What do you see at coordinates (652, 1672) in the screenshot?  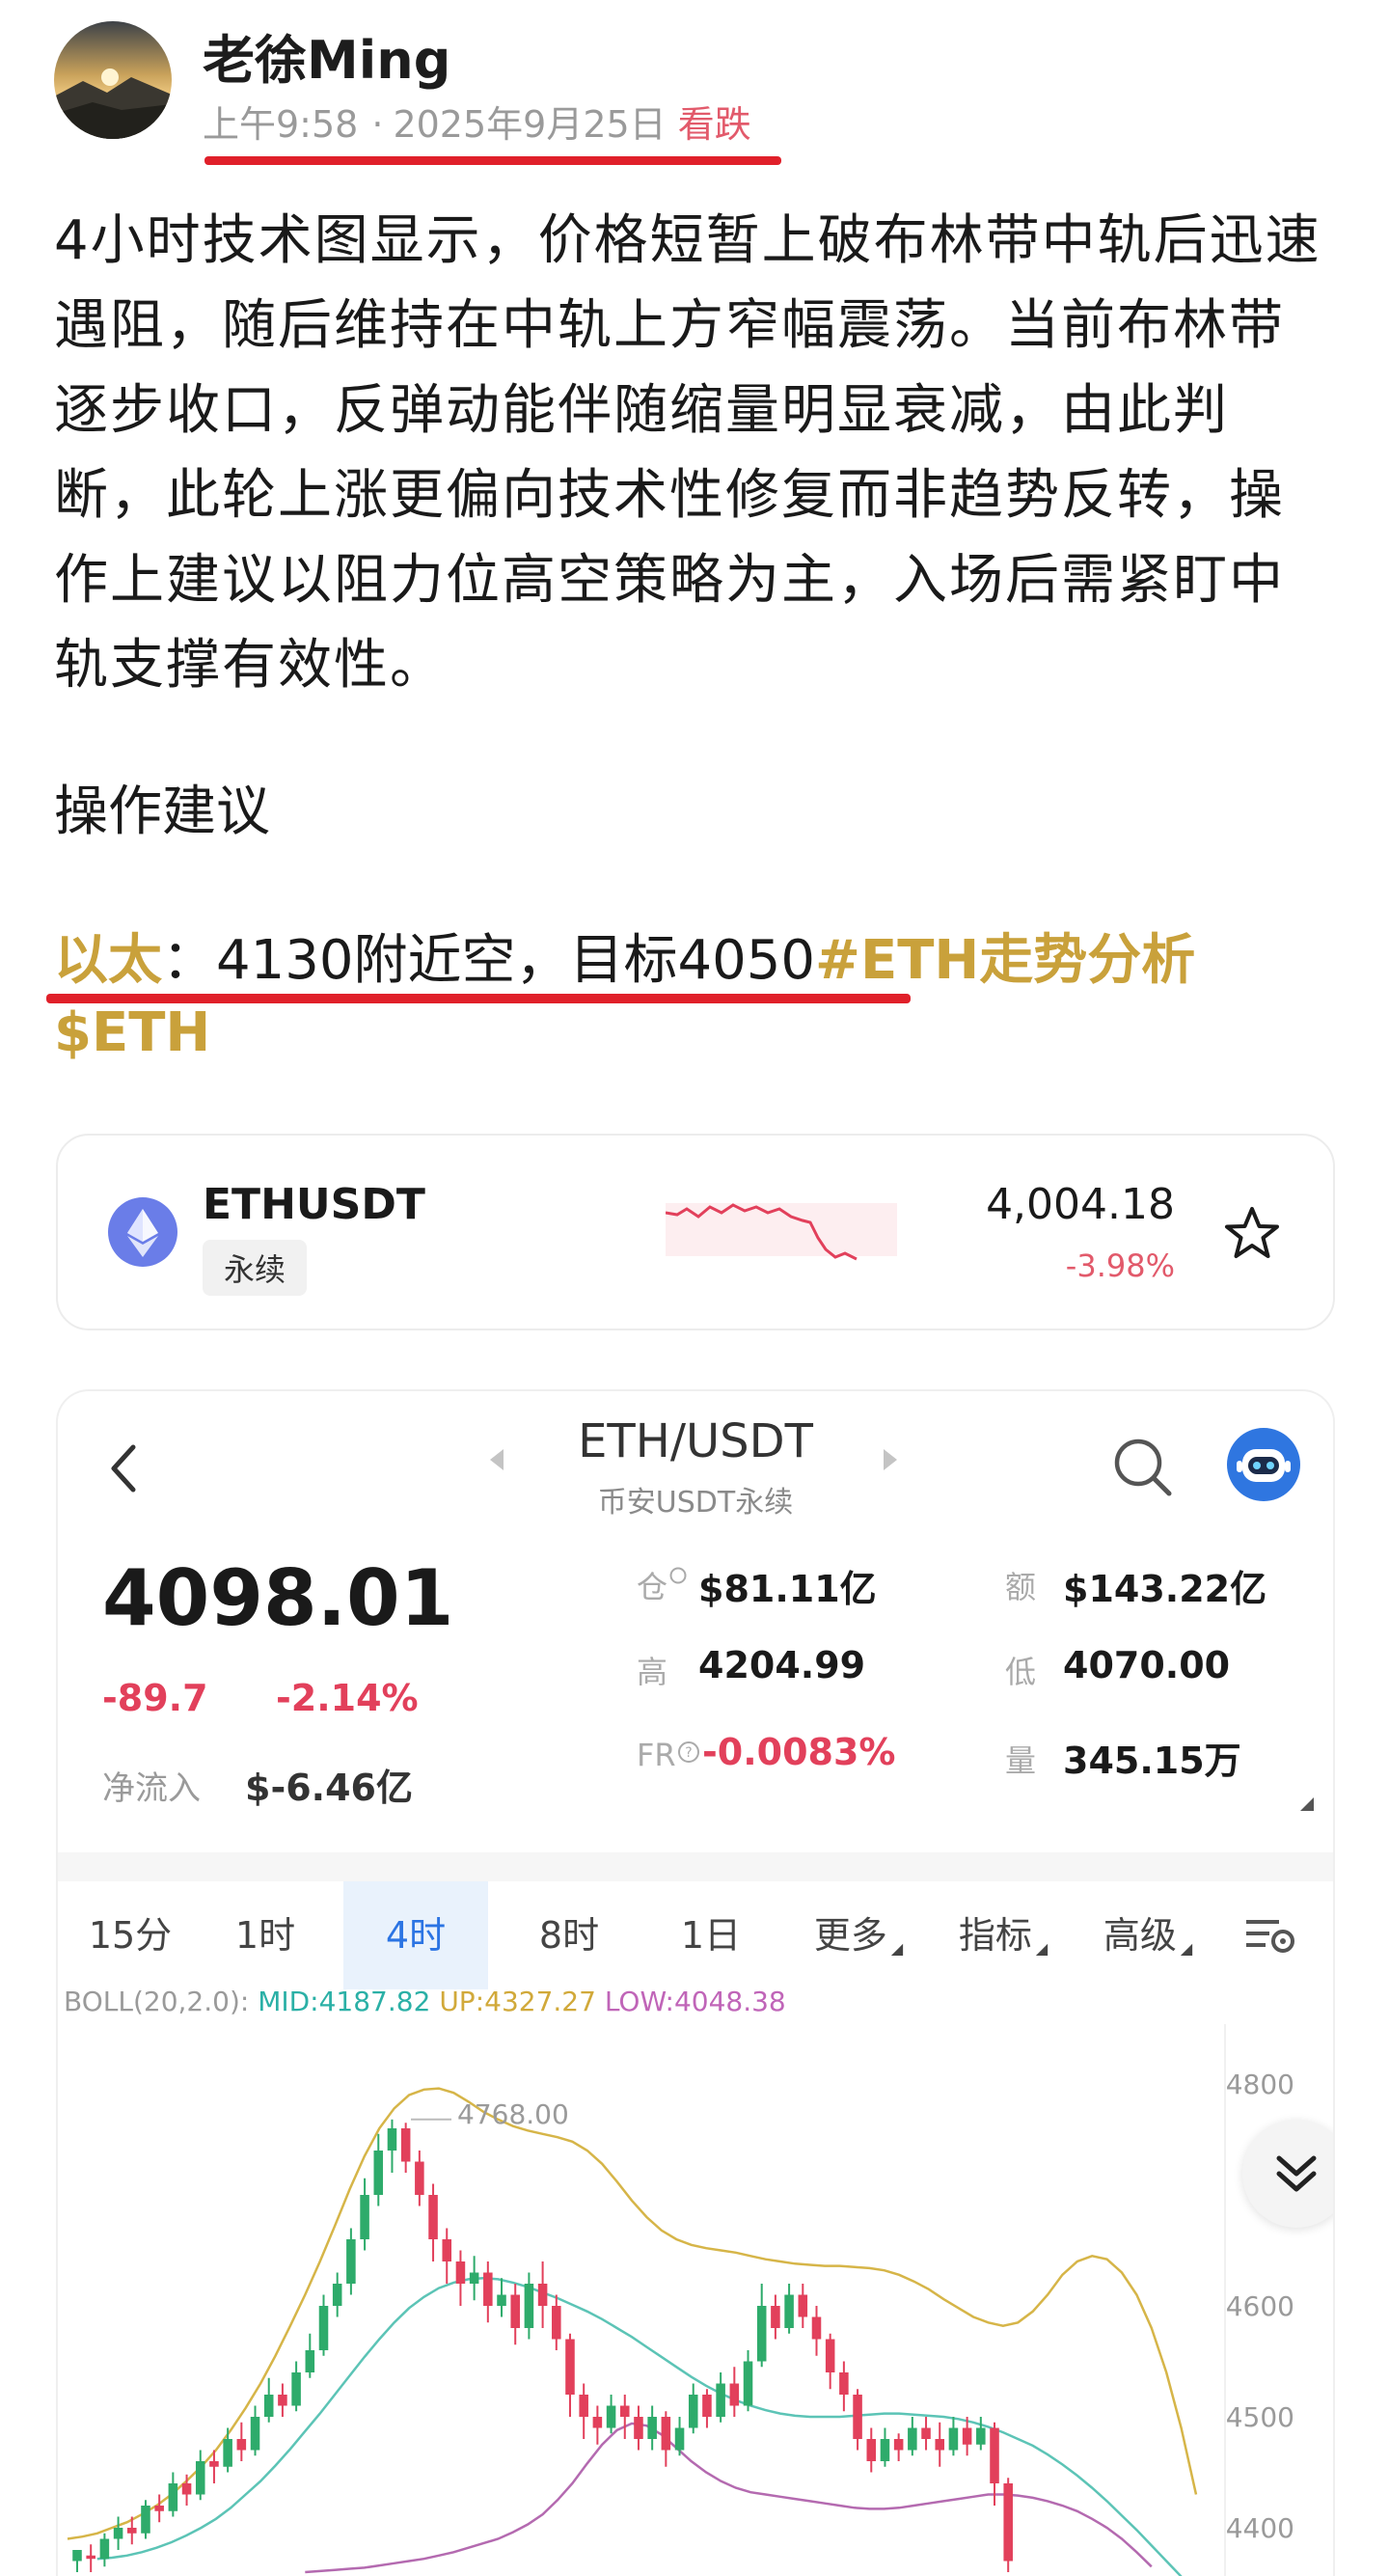 I see `high-label: 高` at bounding box center [652, 1672].